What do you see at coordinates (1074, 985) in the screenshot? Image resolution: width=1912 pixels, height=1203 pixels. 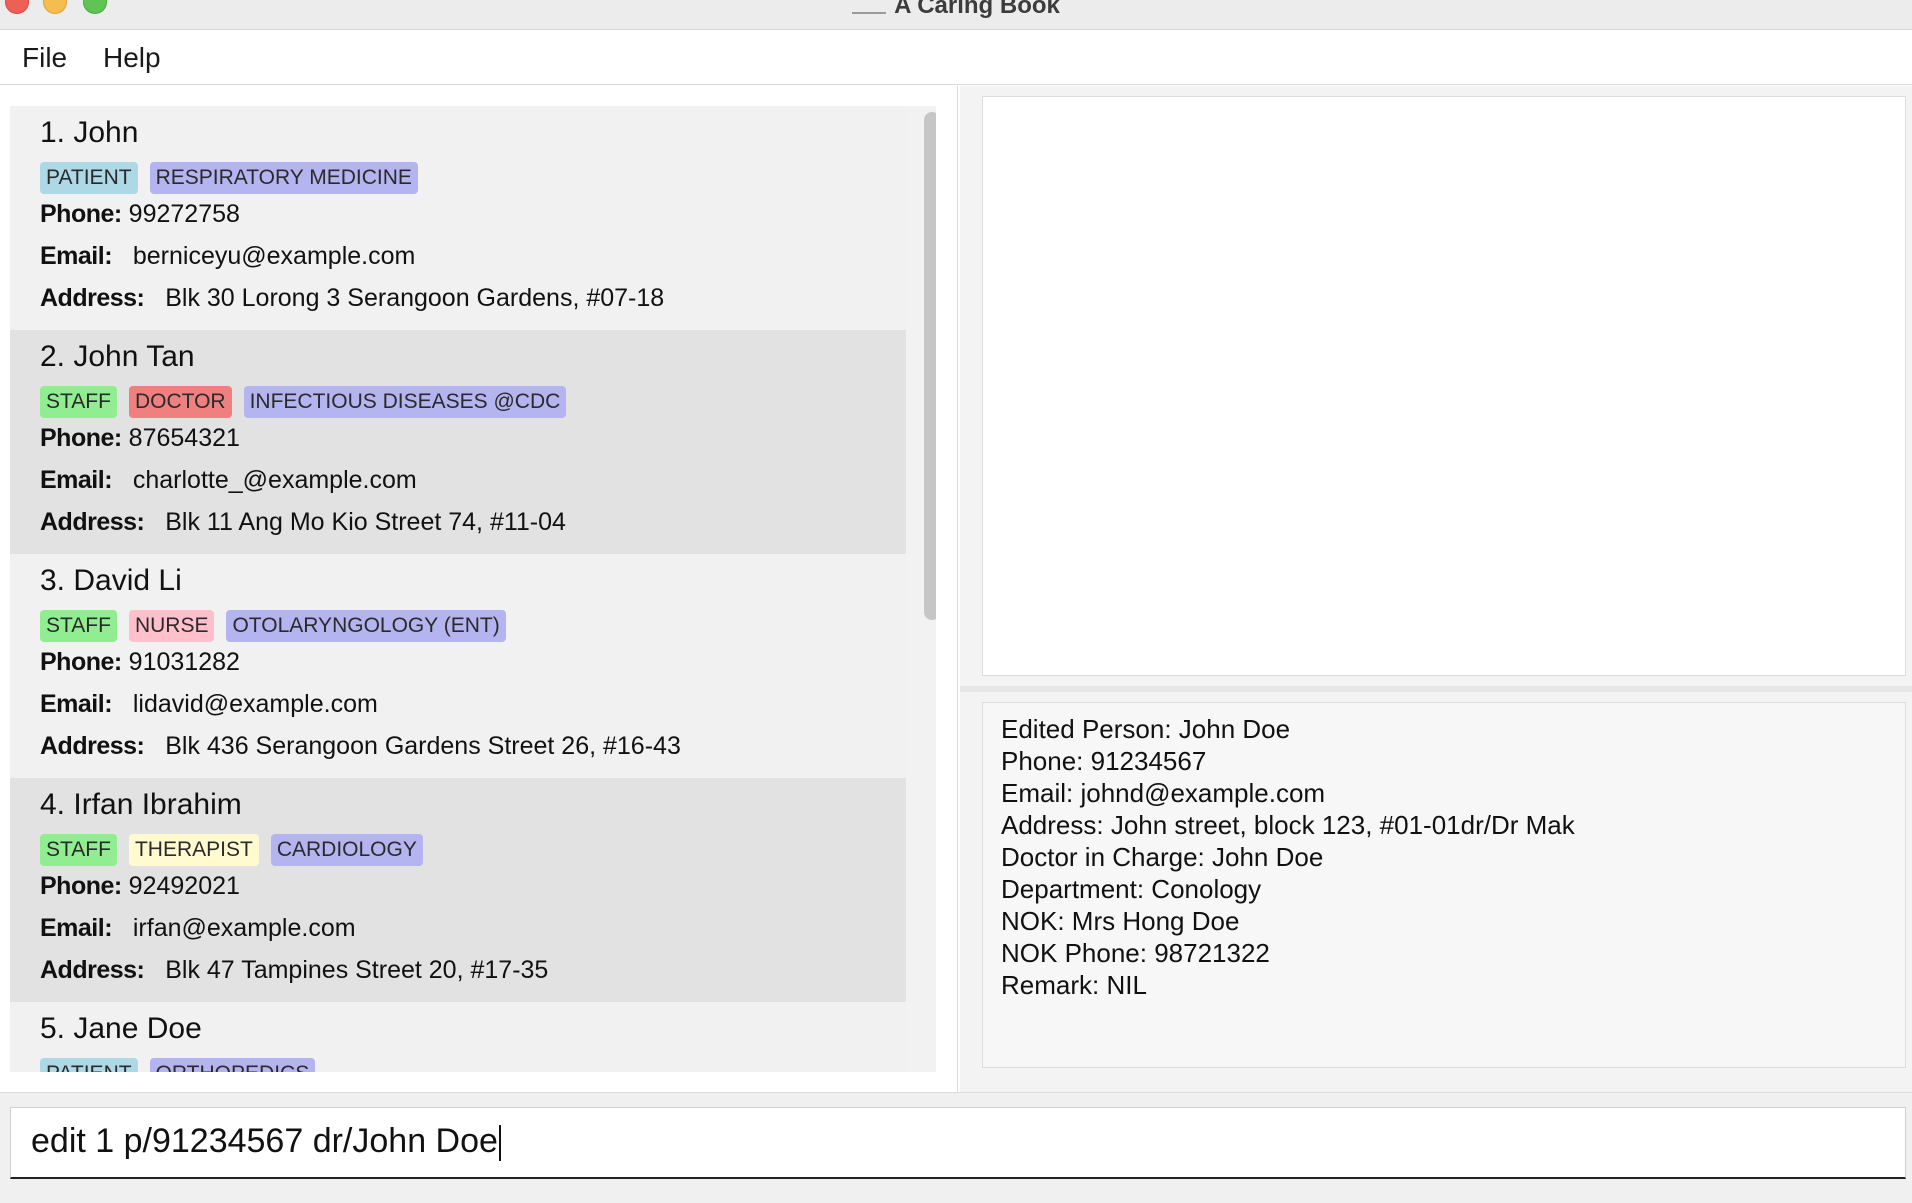 I see `result-line: Remark: NIL` at bounding box center [1074, 985].